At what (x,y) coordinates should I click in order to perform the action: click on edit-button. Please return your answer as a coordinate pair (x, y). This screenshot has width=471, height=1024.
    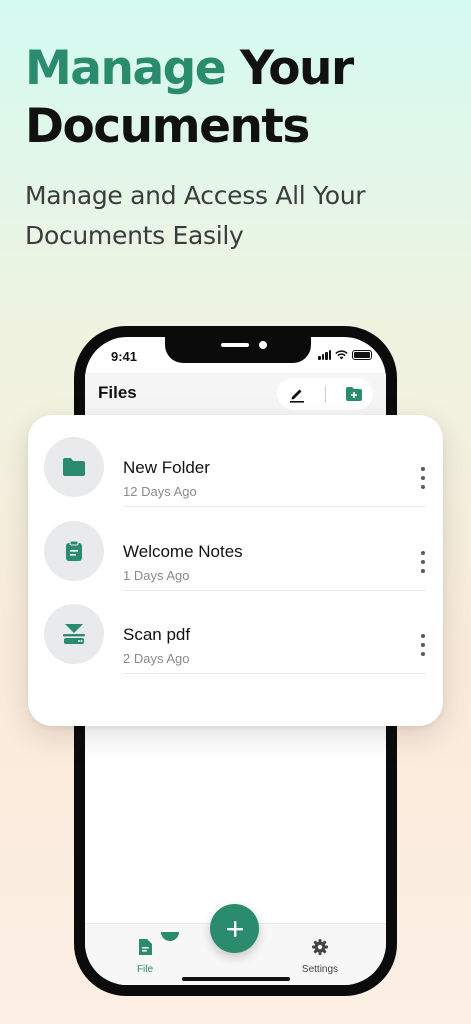
    Looking at the image, I should click on (297, 394).